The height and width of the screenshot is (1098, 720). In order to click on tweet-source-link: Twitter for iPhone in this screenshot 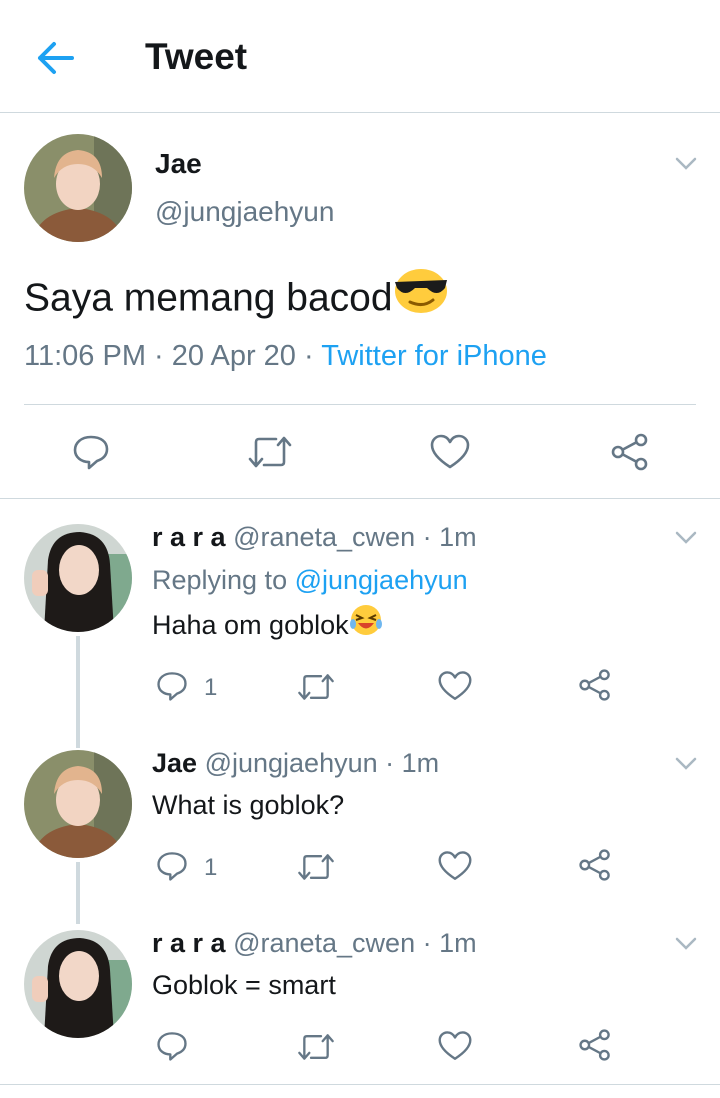, I will do `click(434, 356)`.